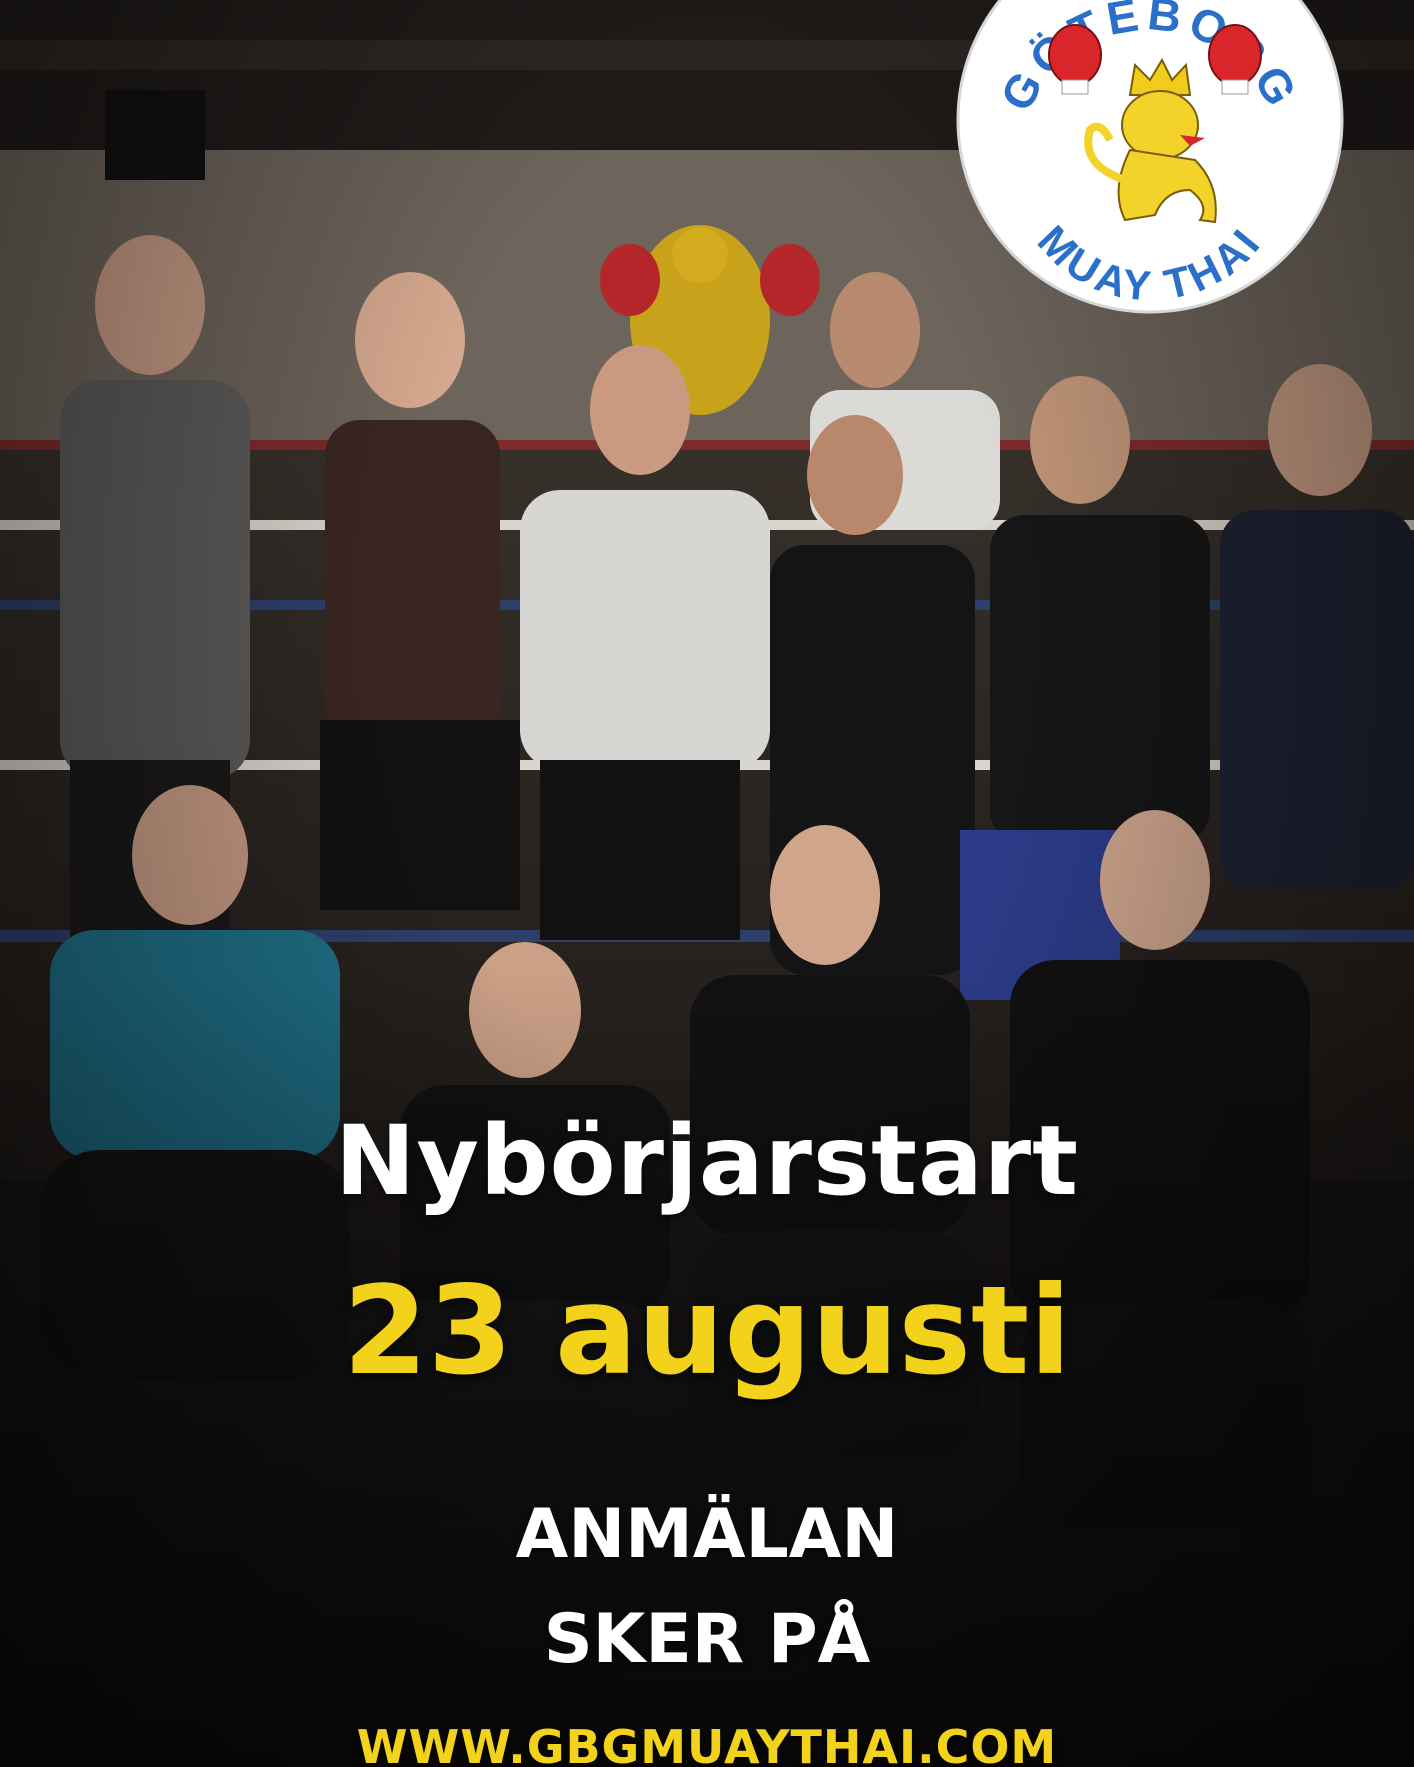 This screenshot has height=1767, width=1414. I want to click on start-date: 23 augusti, so click(707, 1331).